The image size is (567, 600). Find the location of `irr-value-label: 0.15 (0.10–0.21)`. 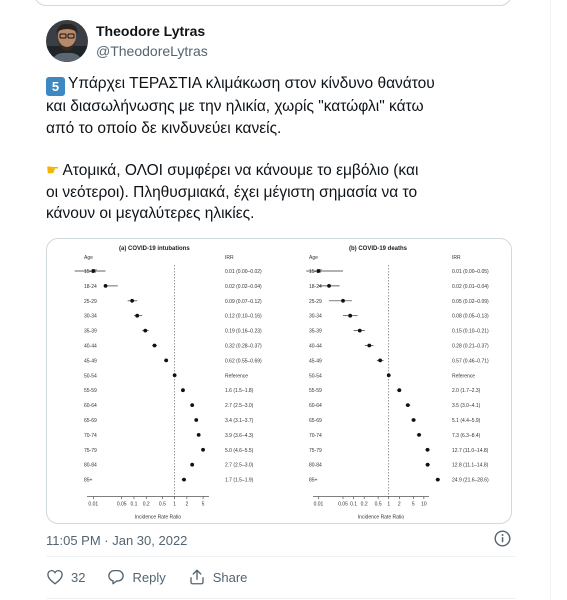

irr-value-label: 0.15 (0.10–0.21) is located at coordinates (470, 332).